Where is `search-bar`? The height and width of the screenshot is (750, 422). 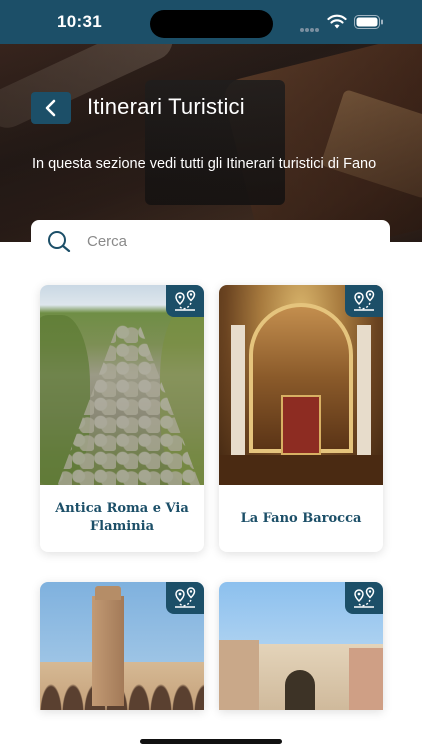
search-bar is located at coordinates (210, 241).